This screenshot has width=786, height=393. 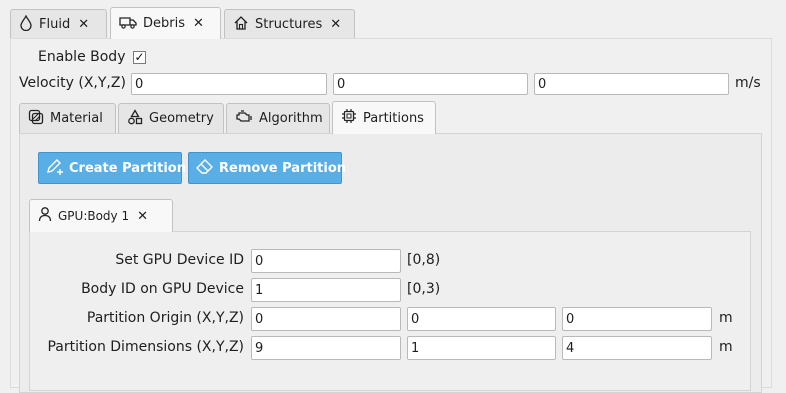 What do you see at coordinates (229, 84) in the screenshot?
I see `velocity-x-field` at bounding box center [229, 84].